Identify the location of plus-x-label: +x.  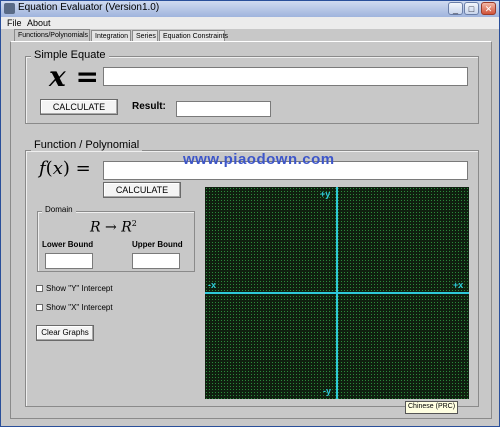
(458, 285).